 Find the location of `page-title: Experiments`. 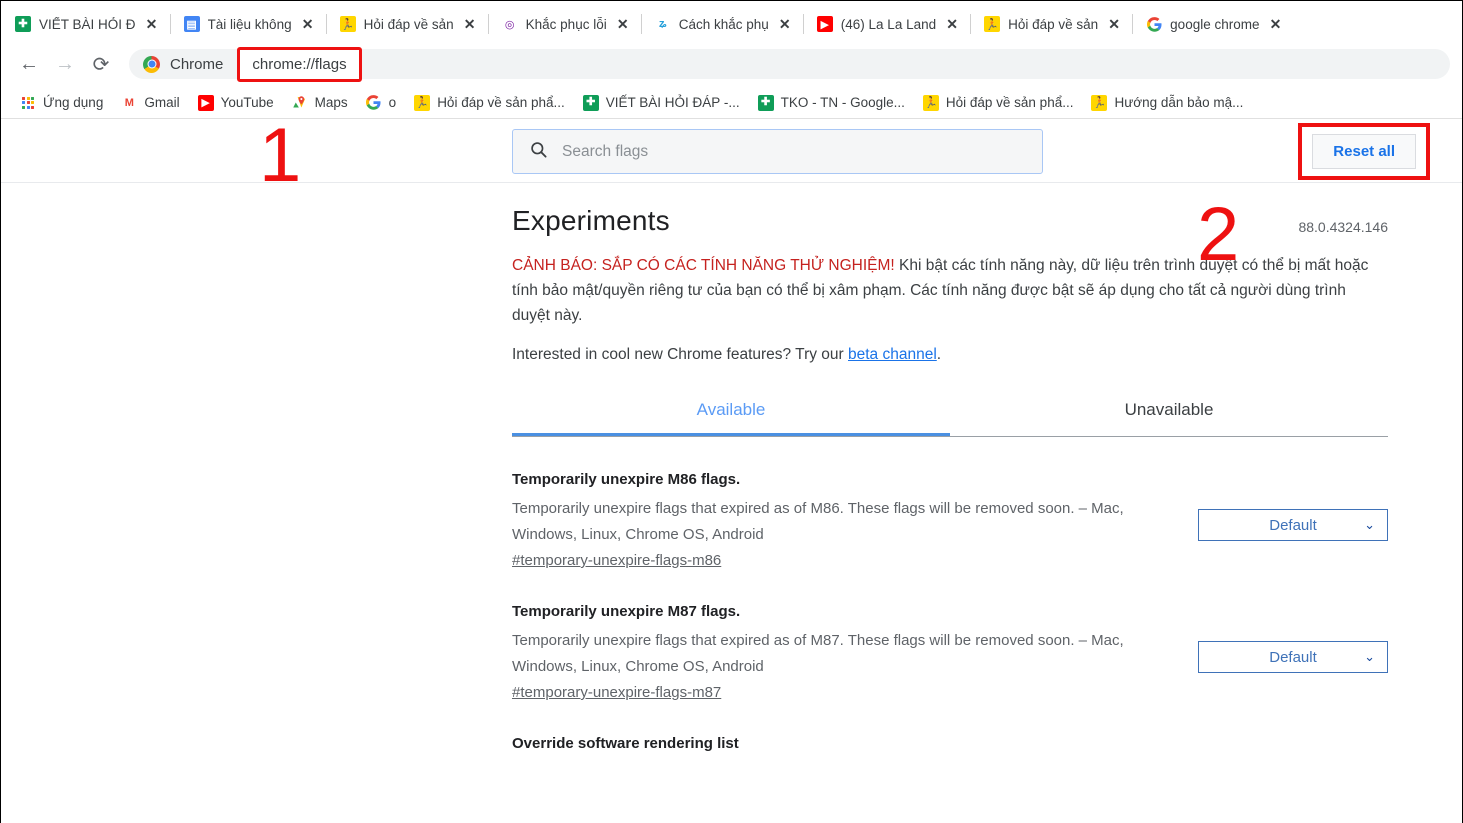

page-title: Experiments is located at coordinates (591, 220).